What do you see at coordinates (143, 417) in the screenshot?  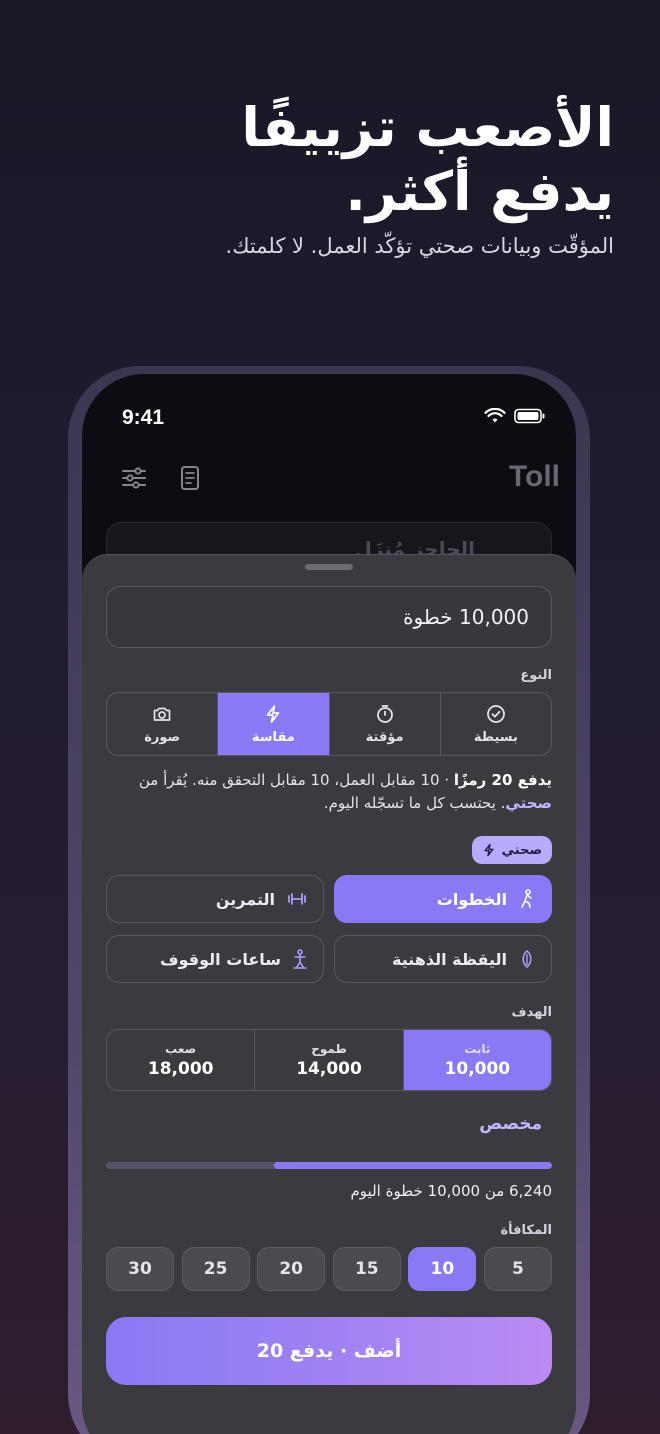 I see `status-time: 9:41` at bounding box center [143, 417].